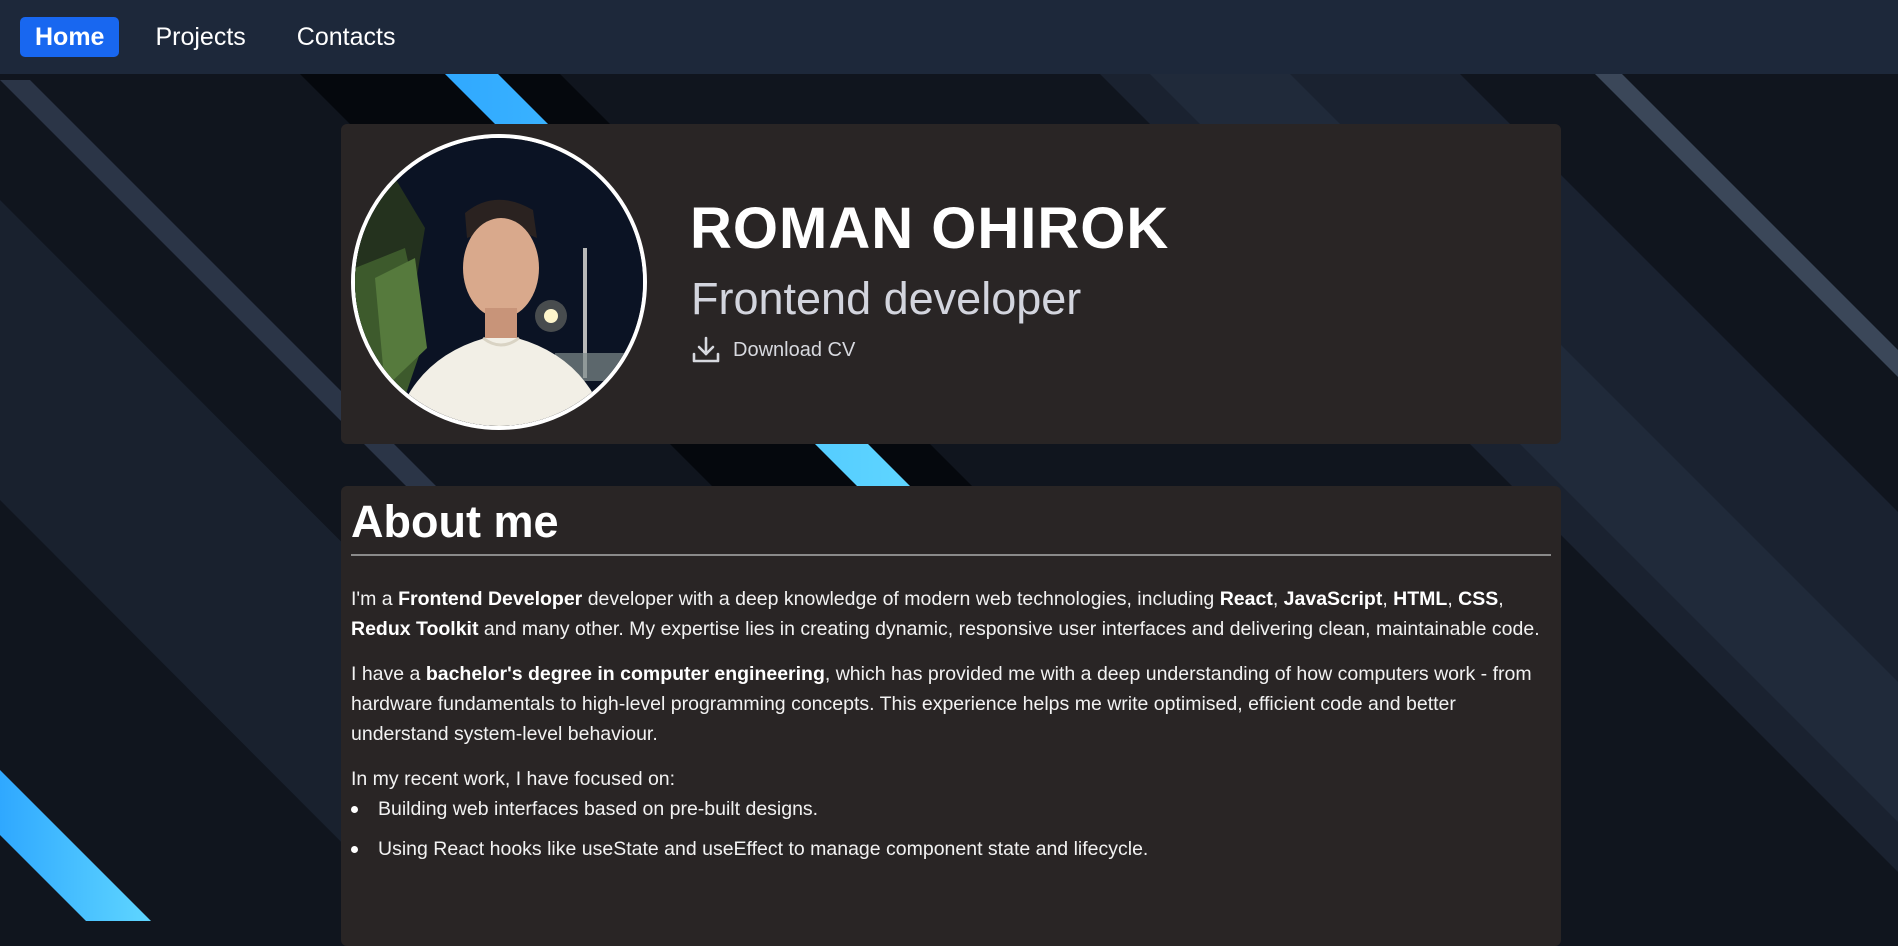  I want to click on profile-photo, so click(499, 282).